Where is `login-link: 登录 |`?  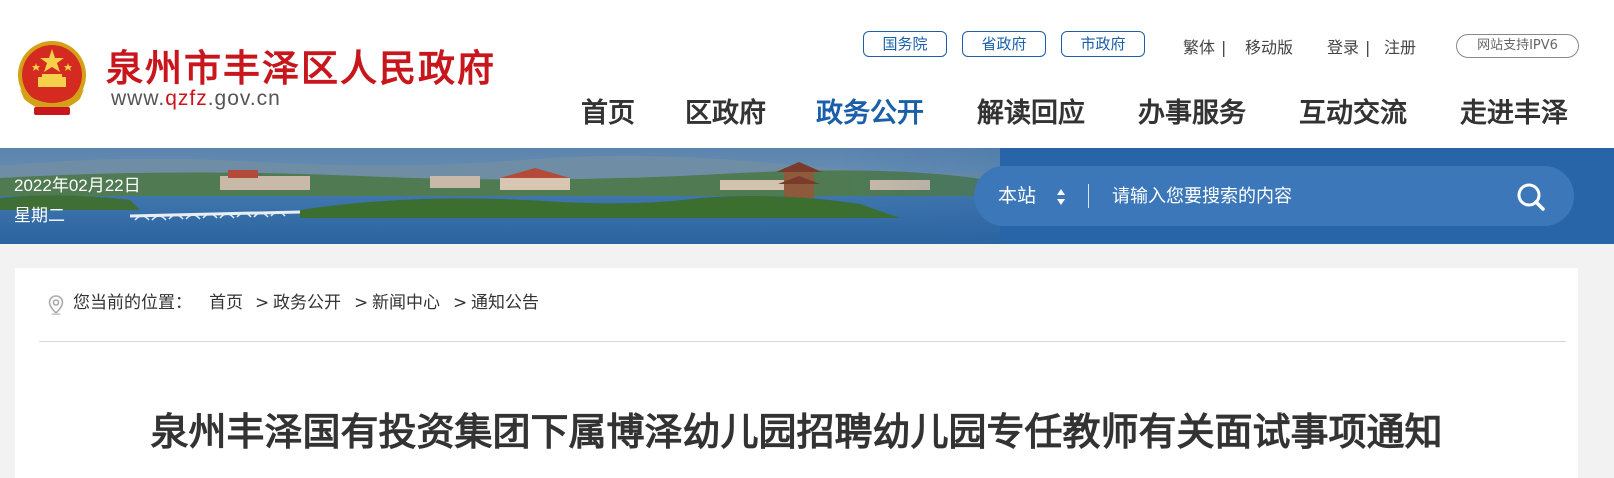 login-link: 登录 | is located at coordinates (1351, 46).